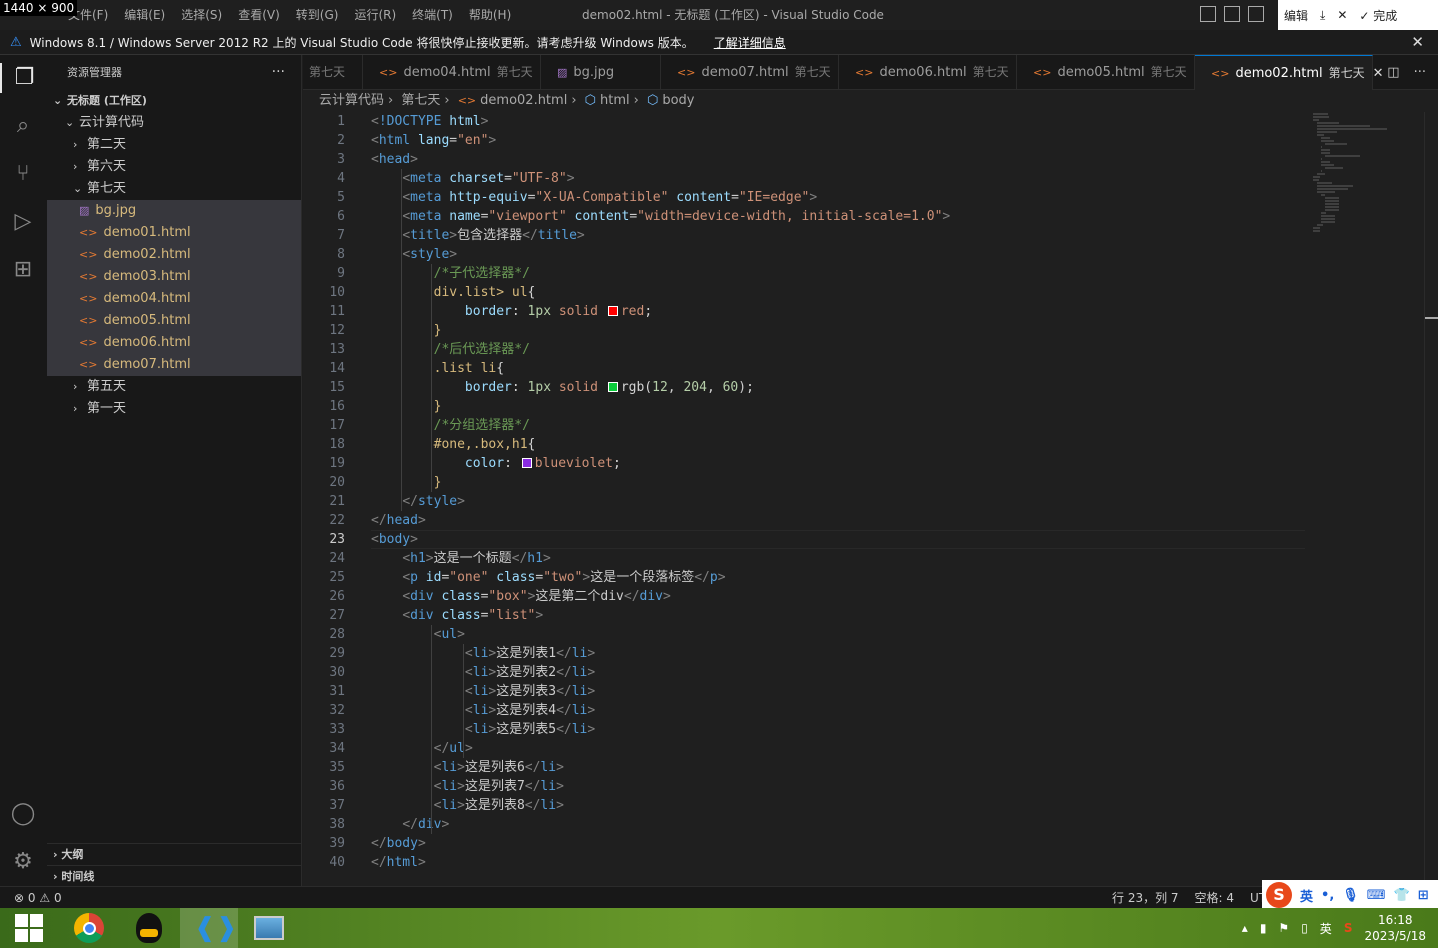 This screenshot has height=948, width=1438. What do you see at coordinates (351, 100) in the screenshot?
I see `breadcrumb-item: 云计算代码` at bounding box center [351, 100].